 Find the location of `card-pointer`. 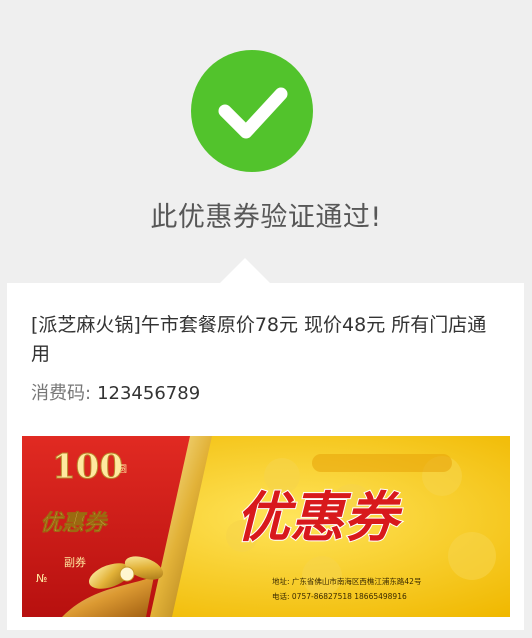

card-pointer is located at coordinates (245, 270).